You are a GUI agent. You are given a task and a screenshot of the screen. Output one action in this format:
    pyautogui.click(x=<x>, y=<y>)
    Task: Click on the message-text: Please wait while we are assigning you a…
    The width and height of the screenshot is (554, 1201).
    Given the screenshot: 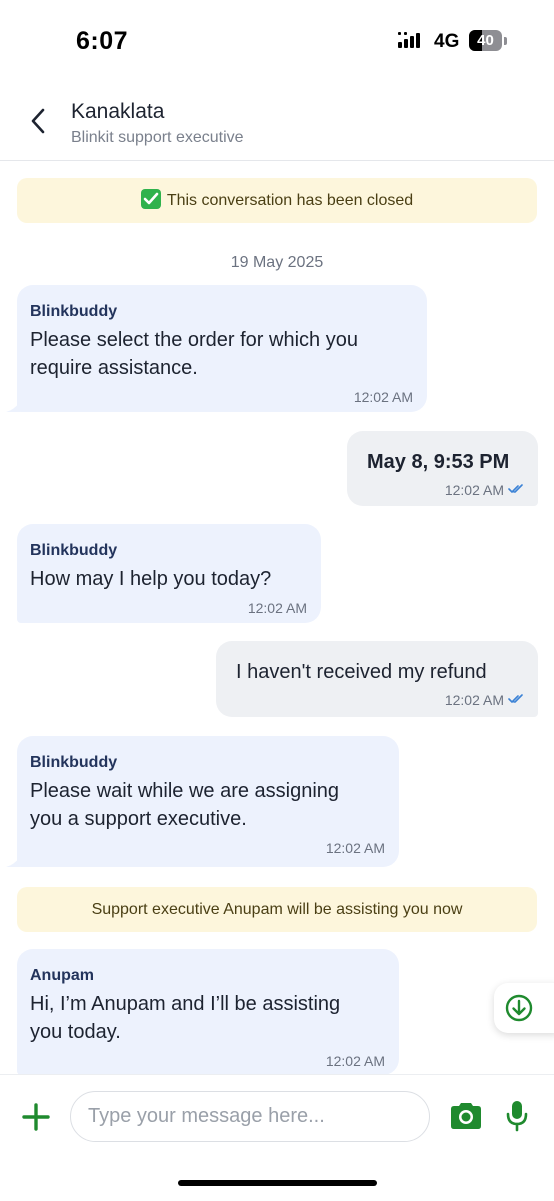 What is the action you would take?
    pyautogui.click(x=185, y=805)
    